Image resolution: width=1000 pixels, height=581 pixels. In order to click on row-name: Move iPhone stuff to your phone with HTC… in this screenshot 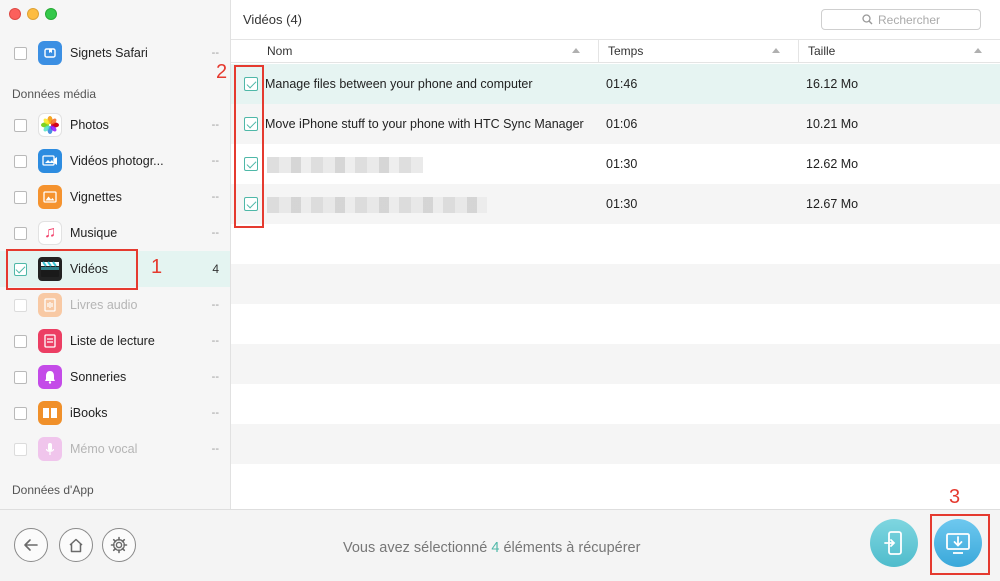, I will do `click(424, 124)`.